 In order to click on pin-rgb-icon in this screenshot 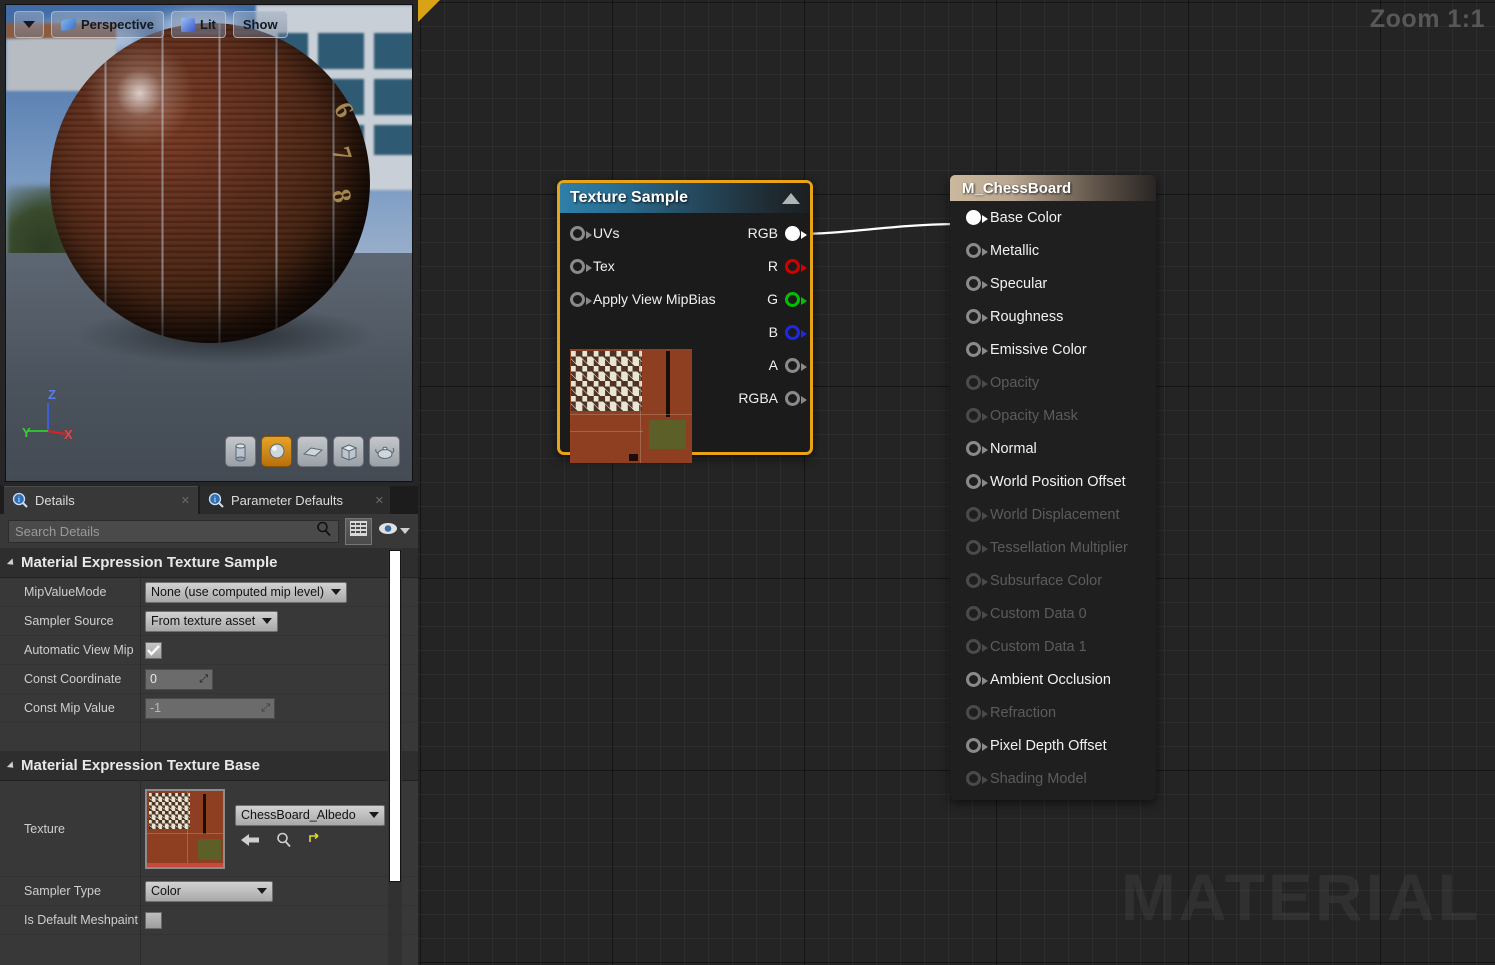, I will do `click(796, 233)`.